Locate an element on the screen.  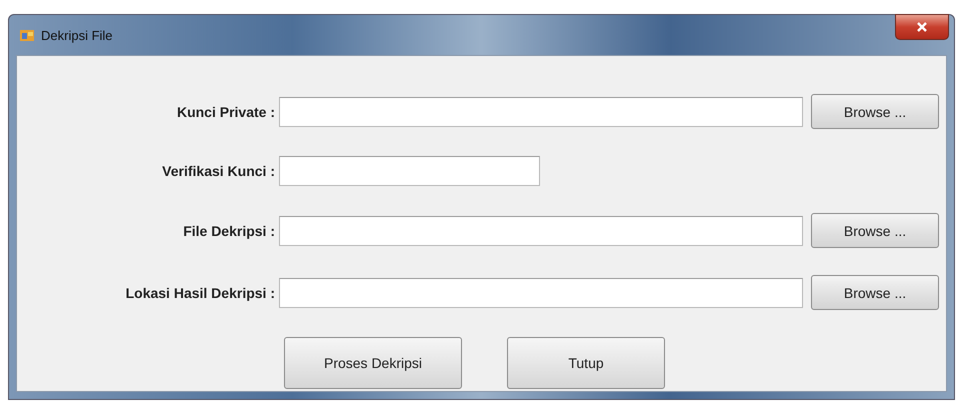
field-label: Verifikasi Kunci : is located at coordinates (218, 171).